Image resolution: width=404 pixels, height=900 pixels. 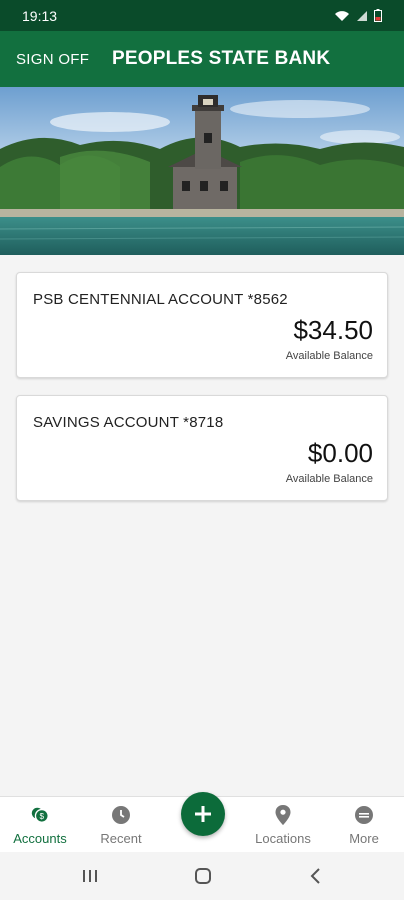 What do you see at coordinates (160, 299) in the screenshot?
I see `account-name: PSB CENTENNIAL ACCOUNT *8562` at bounding box center [160, 299].